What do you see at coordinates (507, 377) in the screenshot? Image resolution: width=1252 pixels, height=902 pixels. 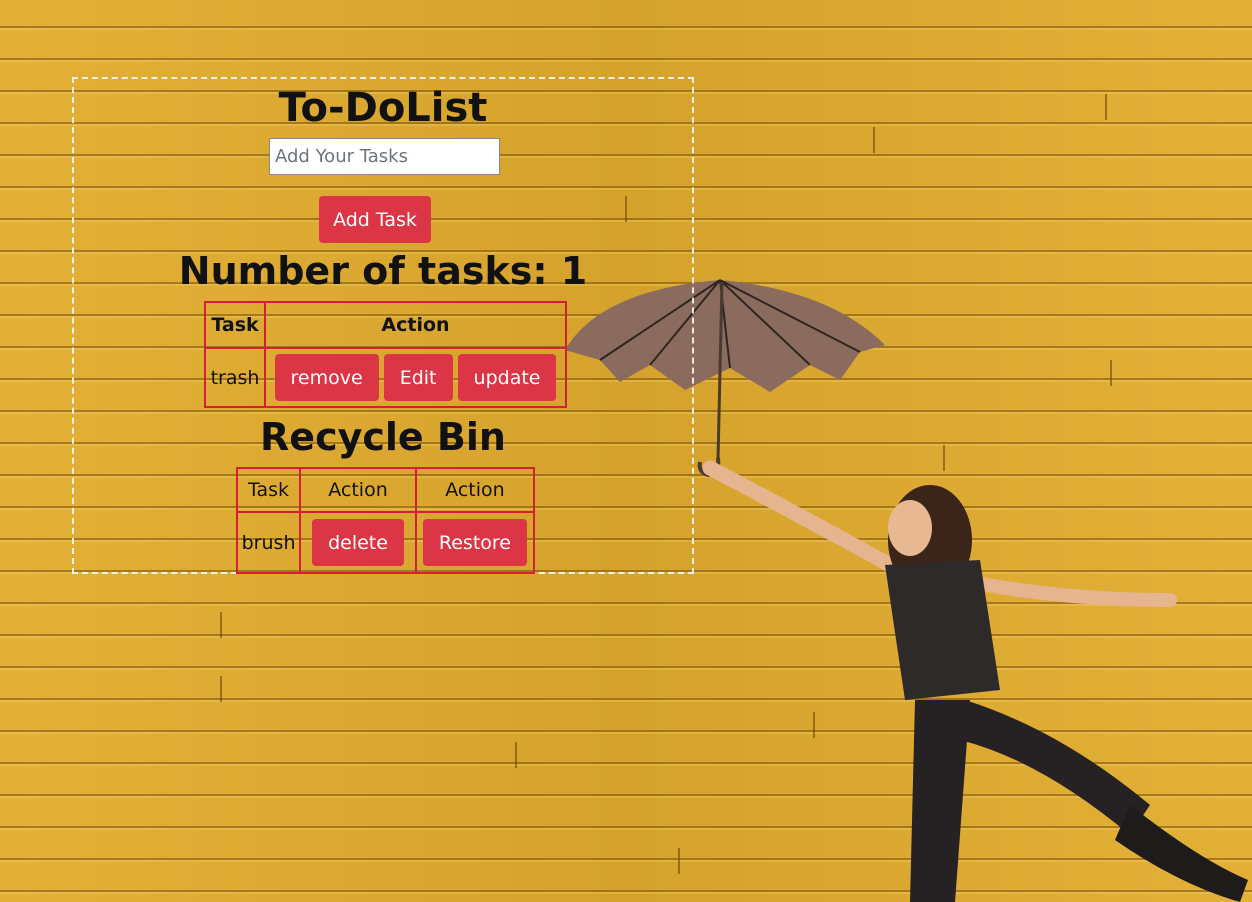 I see `update-button: update` at bounding box center [507, 377].